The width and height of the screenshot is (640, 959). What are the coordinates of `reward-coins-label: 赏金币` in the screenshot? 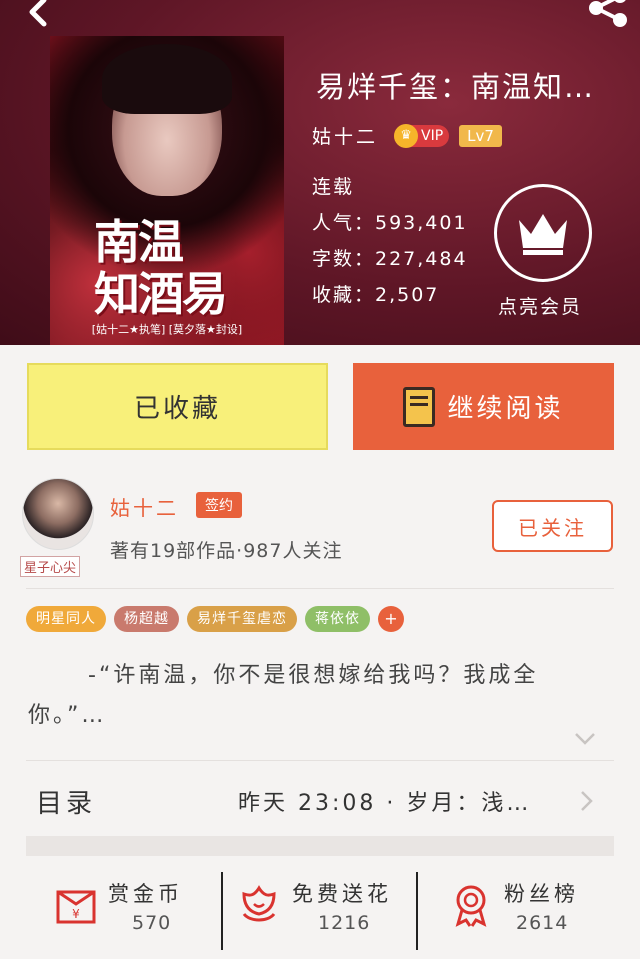 It's located at (145, 894).